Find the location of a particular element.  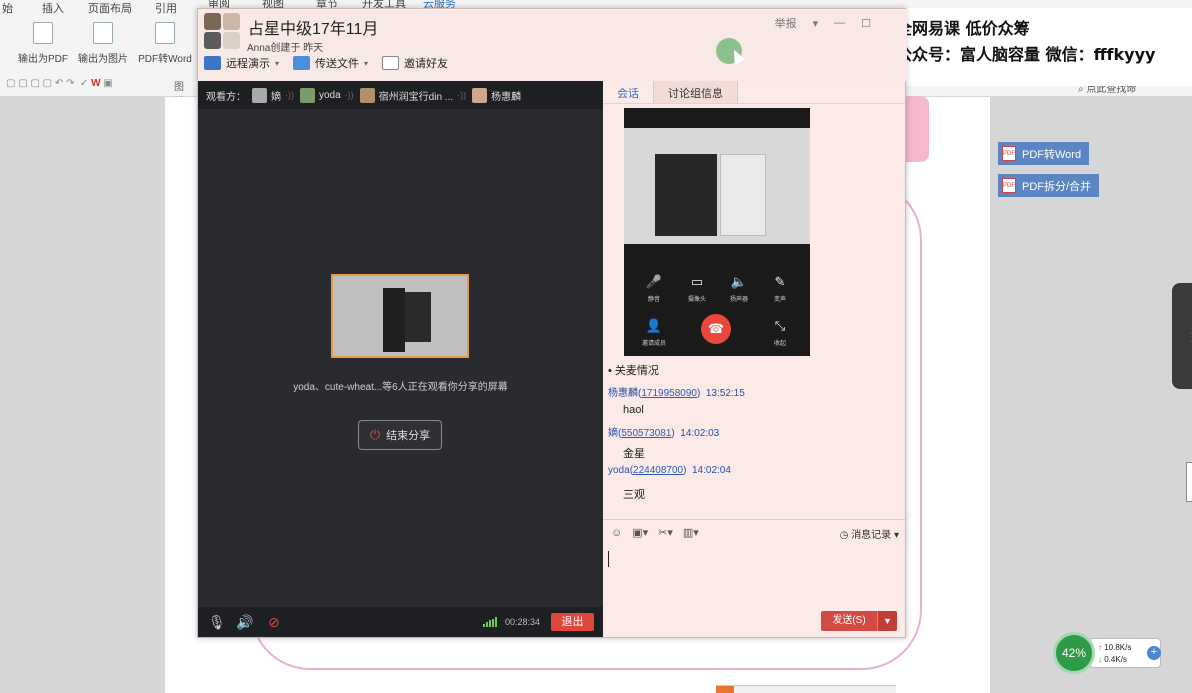

next-page-arrow: › is located at coordinates (1182, 336).